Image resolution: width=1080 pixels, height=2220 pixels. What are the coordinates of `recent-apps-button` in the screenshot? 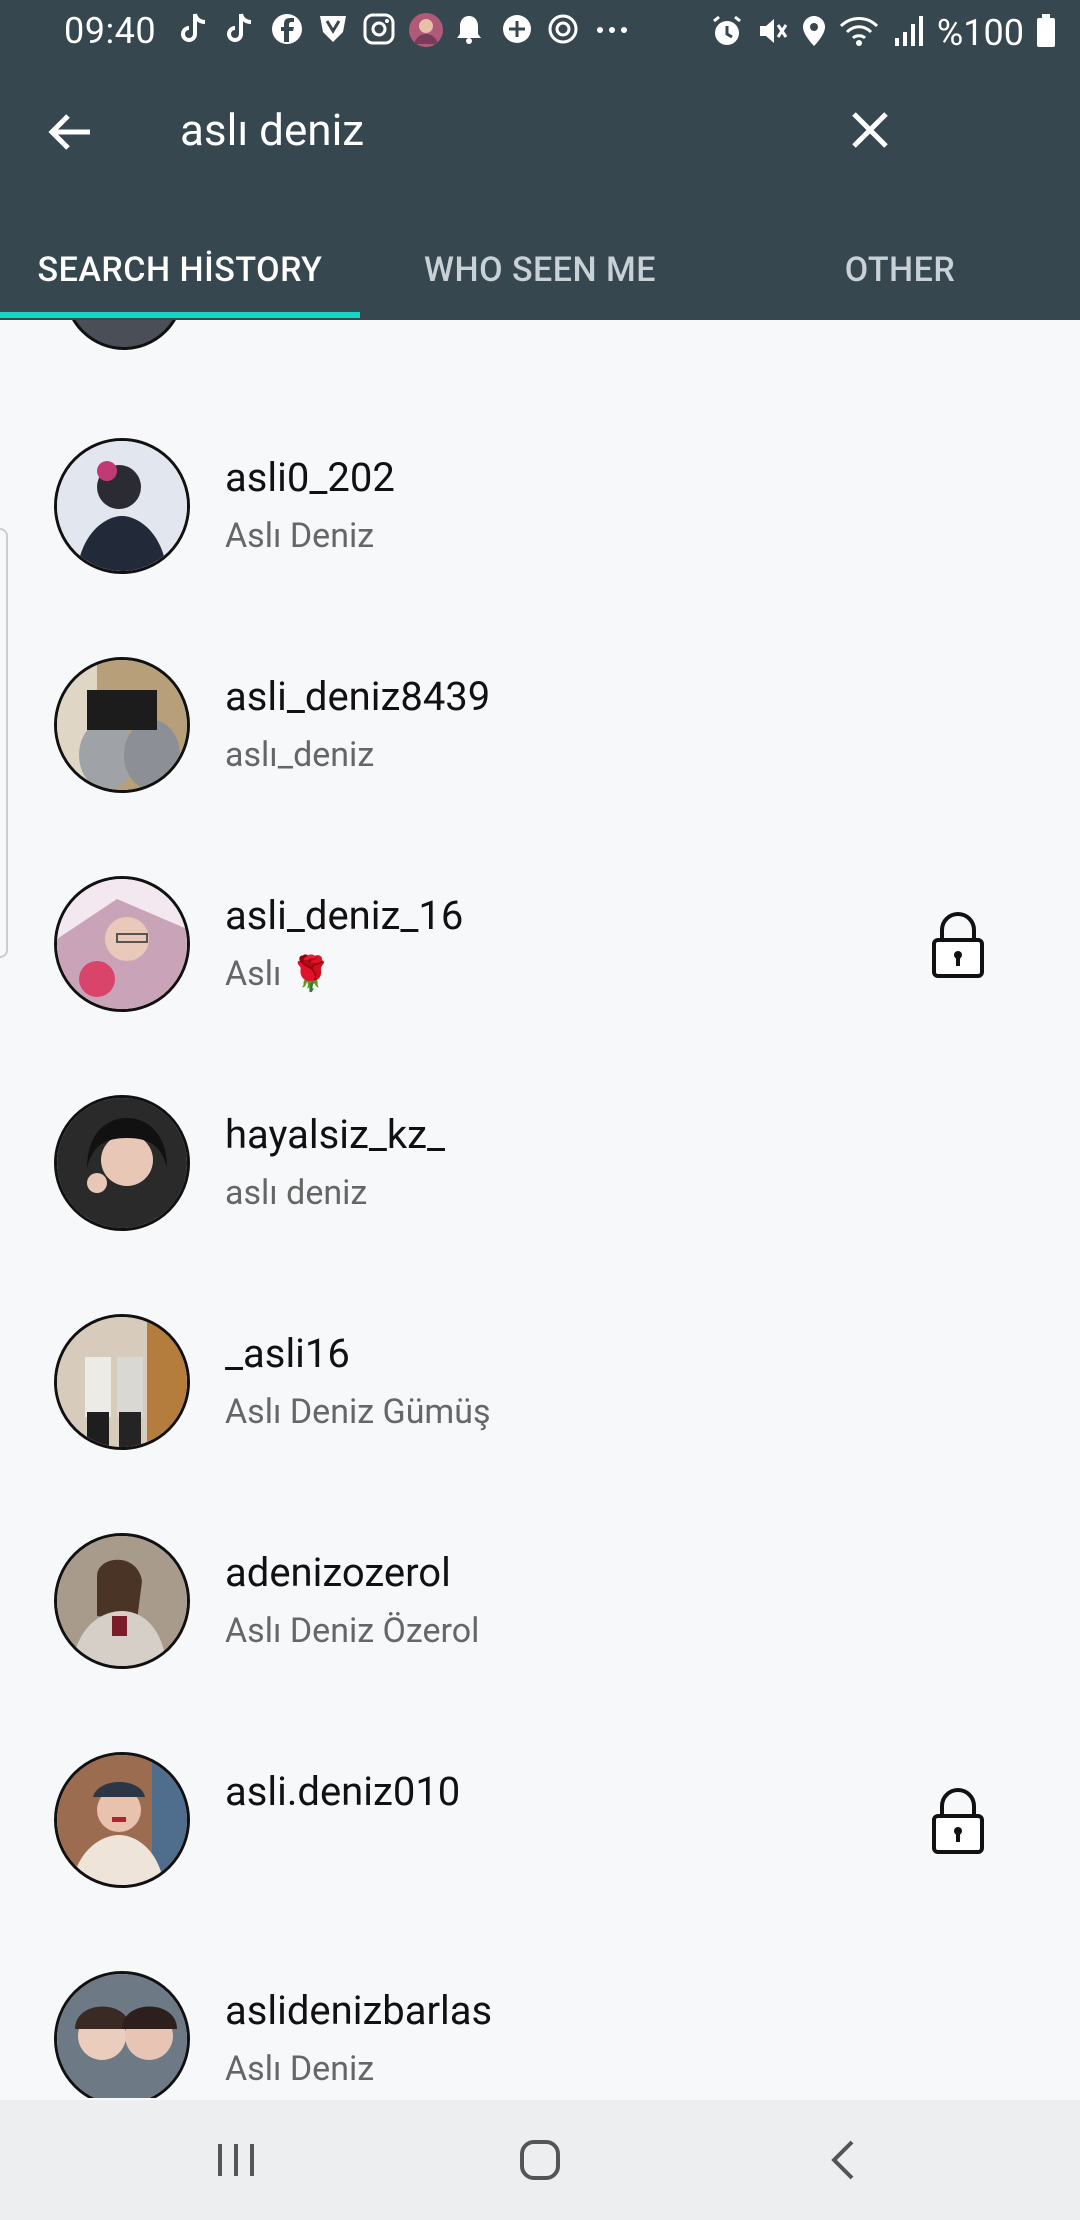 It's located at (236, 2160).